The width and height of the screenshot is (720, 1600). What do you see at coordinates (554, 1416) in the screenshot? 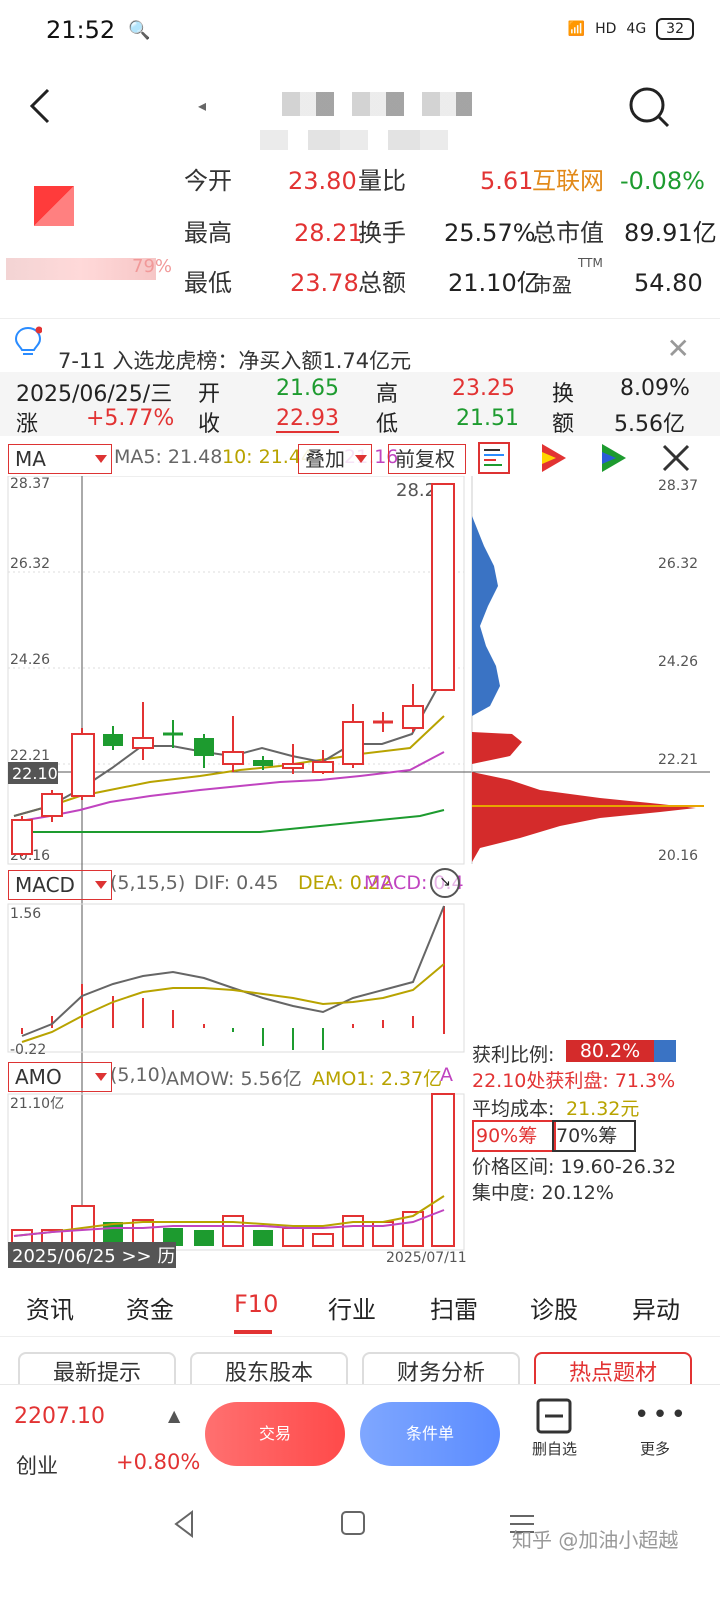
I see `remove-watchlist-icon` at bounding box center [554, 1416].